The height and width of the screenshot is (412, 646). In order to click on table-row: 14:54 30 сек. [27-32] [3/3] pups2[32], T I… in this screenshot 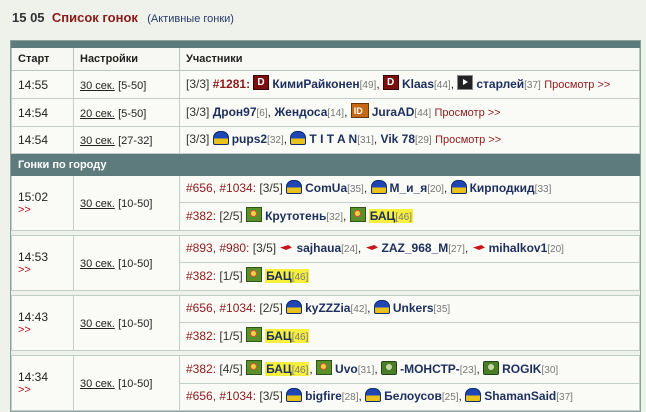, I will do `click(325, 140)`.